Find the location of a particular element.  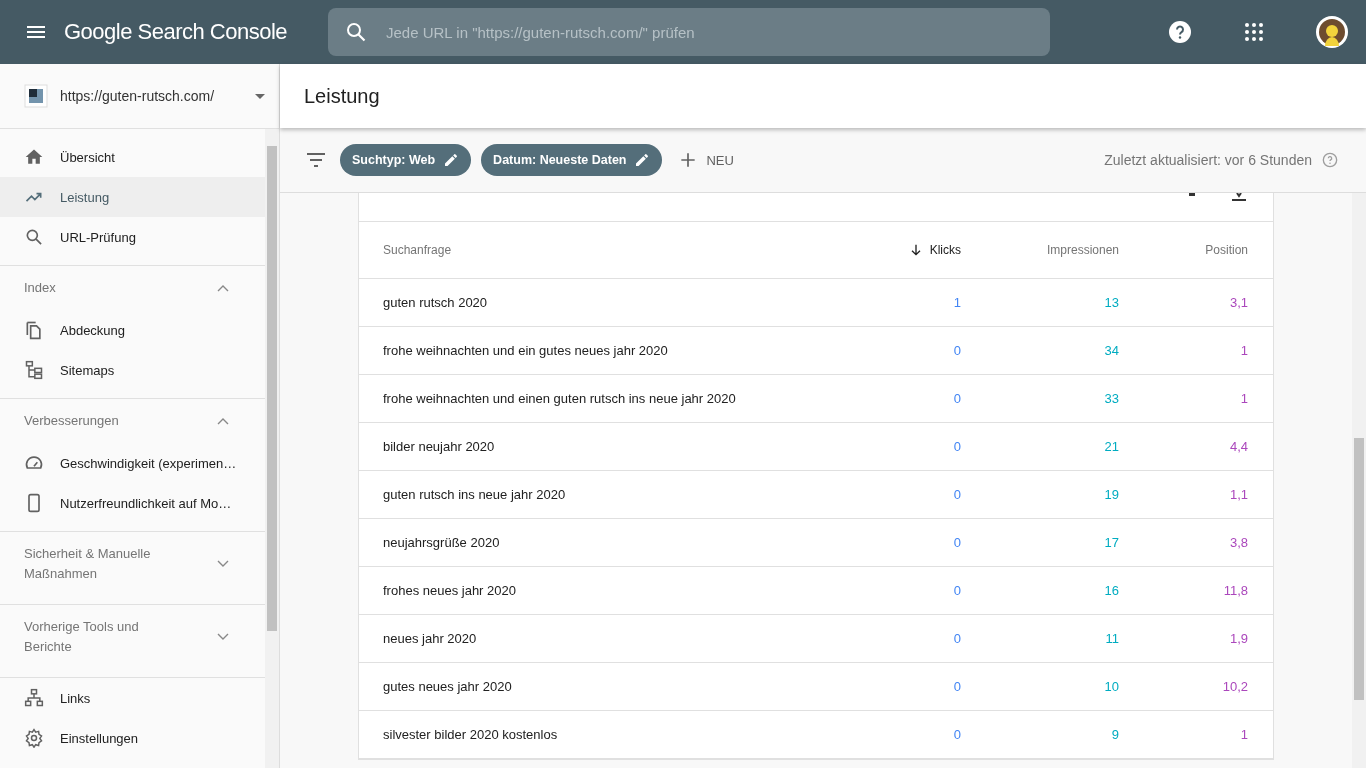

nav-item: Links is located at coordinates (132, 698).